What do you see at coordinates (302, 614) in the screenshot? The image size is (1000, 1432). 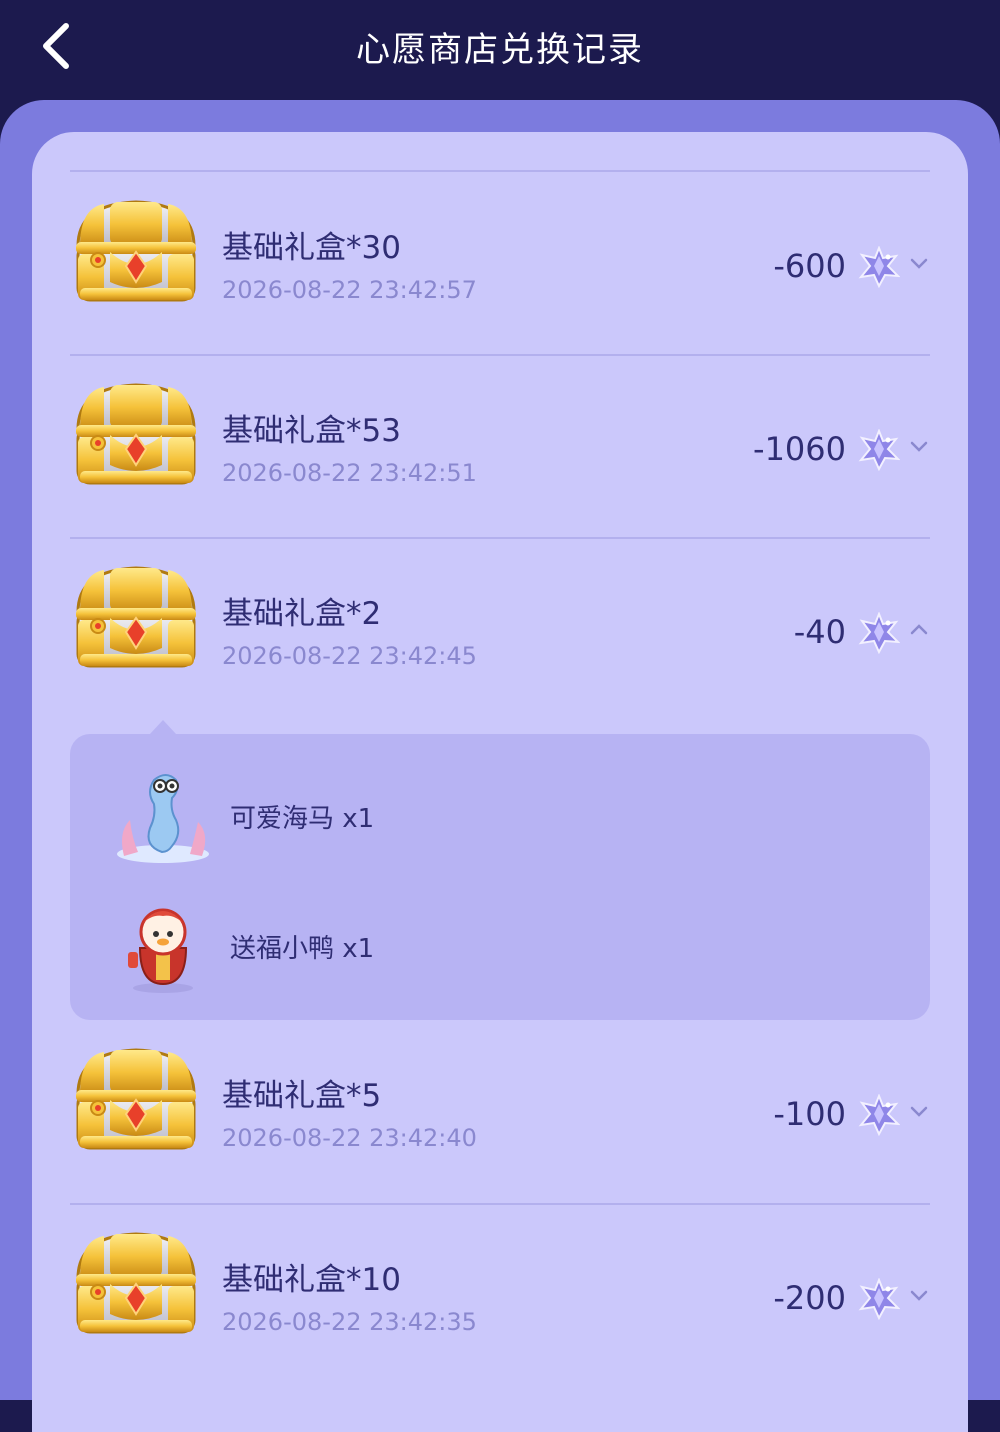 I see `record-name: 基础礼盒*2` at bounding box center [302, 614].